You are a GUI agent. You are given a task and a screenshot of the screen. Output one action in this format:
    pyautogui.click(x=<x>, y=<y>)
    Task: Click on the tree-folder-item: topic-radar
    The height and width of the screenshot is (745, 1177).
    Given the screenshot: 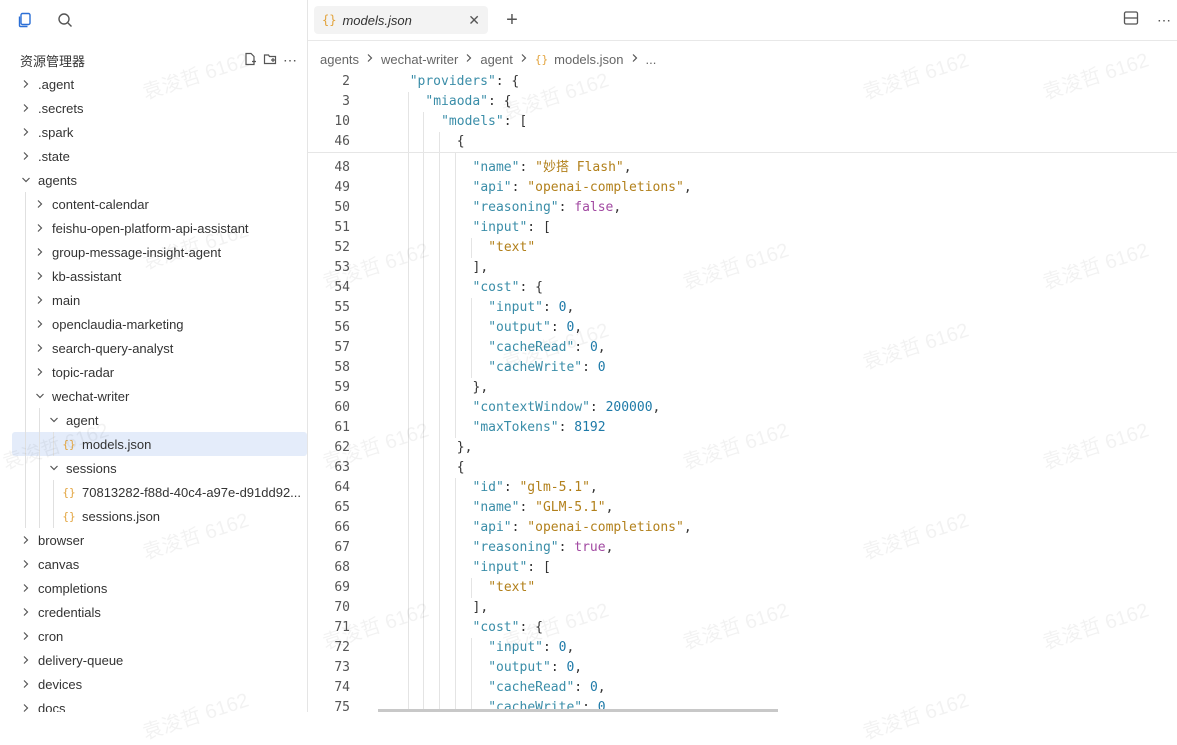 What is the action you would take?
    pyautogui.click(x=153, y=372)
    